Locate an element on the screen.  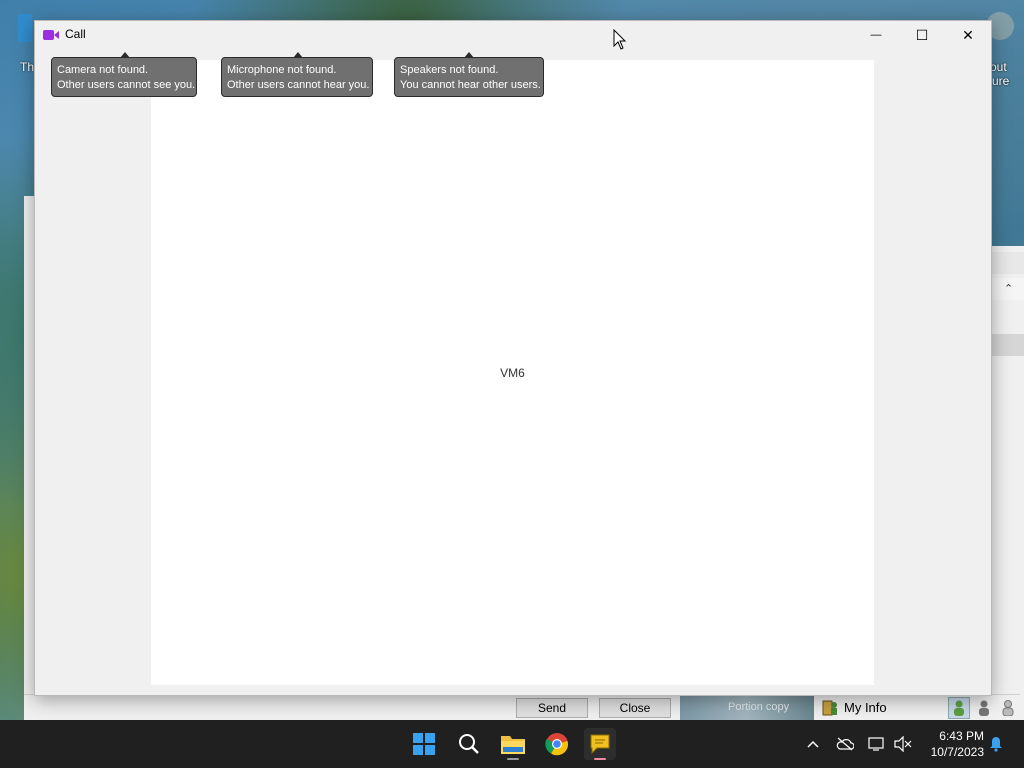
network-icon is located at coordinates (877, 744).